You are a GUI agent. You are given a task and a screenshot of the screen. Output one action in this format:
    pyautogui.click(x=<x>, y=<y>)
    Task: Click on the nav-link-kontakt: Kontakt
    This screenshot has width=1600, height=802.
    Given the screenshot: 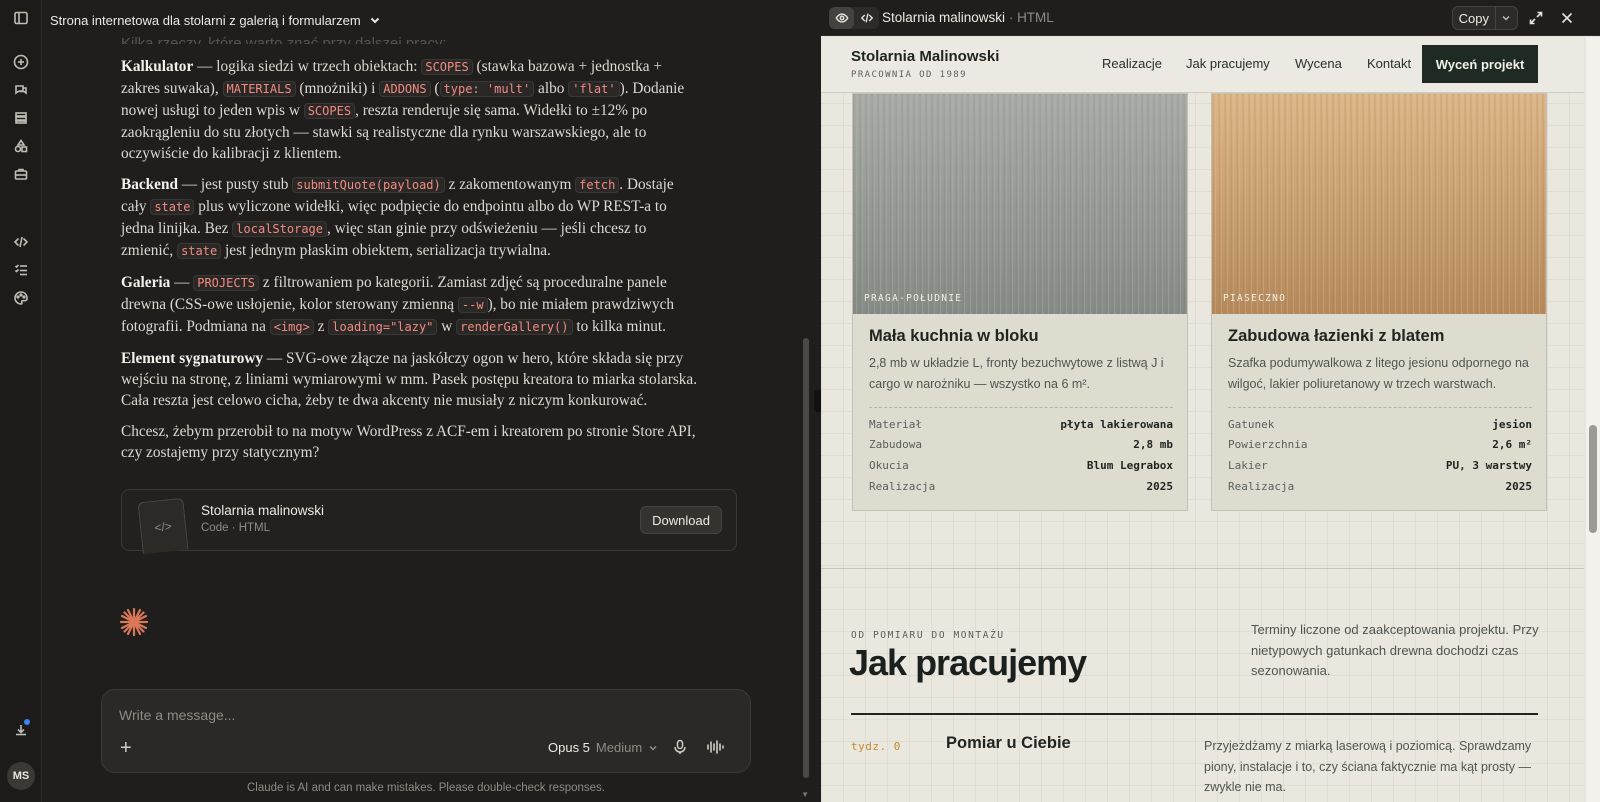 What is the action you would take?
    pyautogui.click(x=1389, y=63)
    